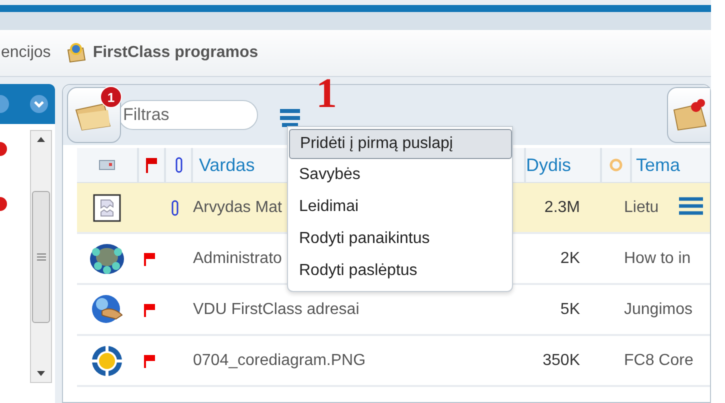  Describe the element at coordinates (657, 259) in the screenshot. I see `subject-text: How to in` at that location.